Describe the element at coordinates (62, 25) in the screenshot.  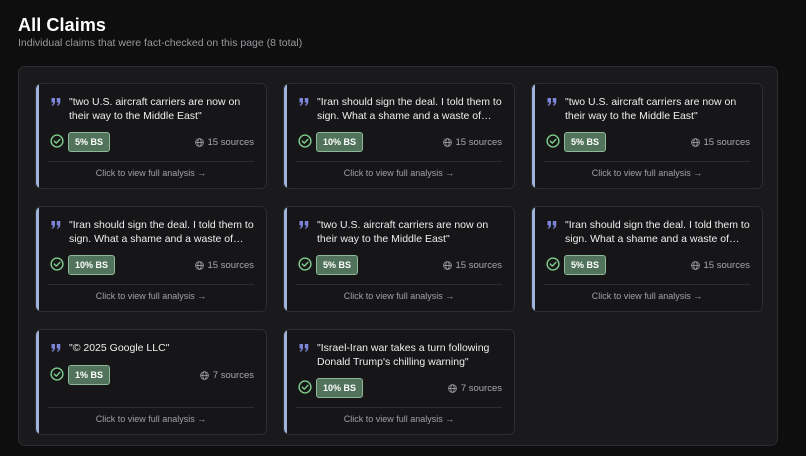
I see `page-title: All Claims` at that location.